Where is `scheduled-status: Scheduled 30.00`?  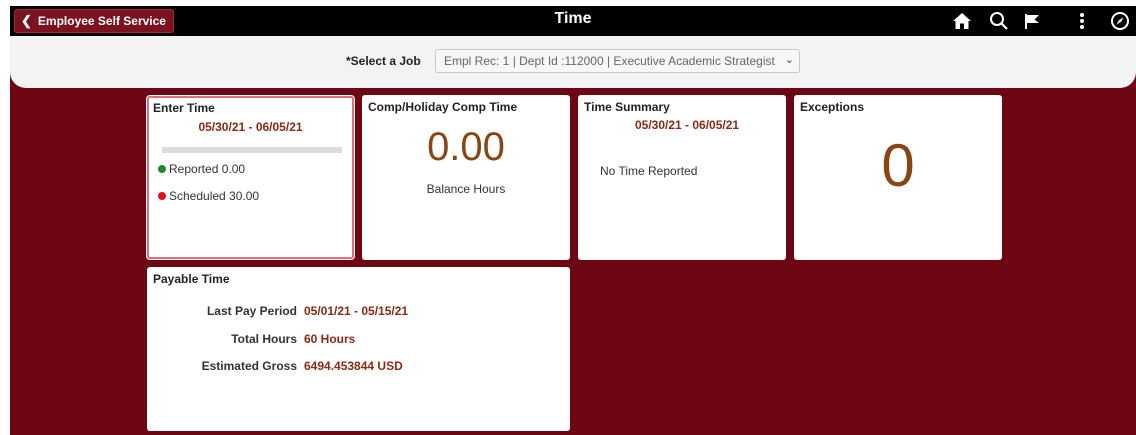
scheduled-status: Scheduled 30.00 is located at coordinates (208, 196).